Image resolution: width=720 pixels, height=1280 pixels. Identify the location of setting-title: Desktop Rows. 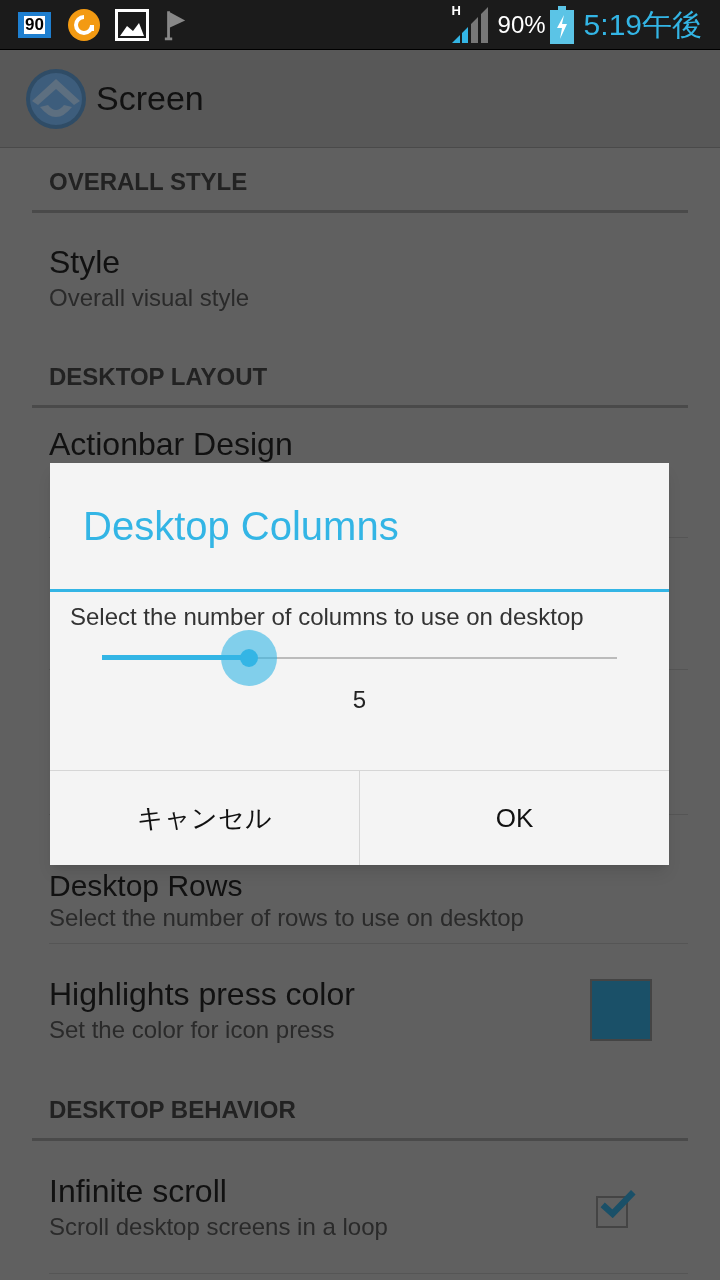
(146, 886).